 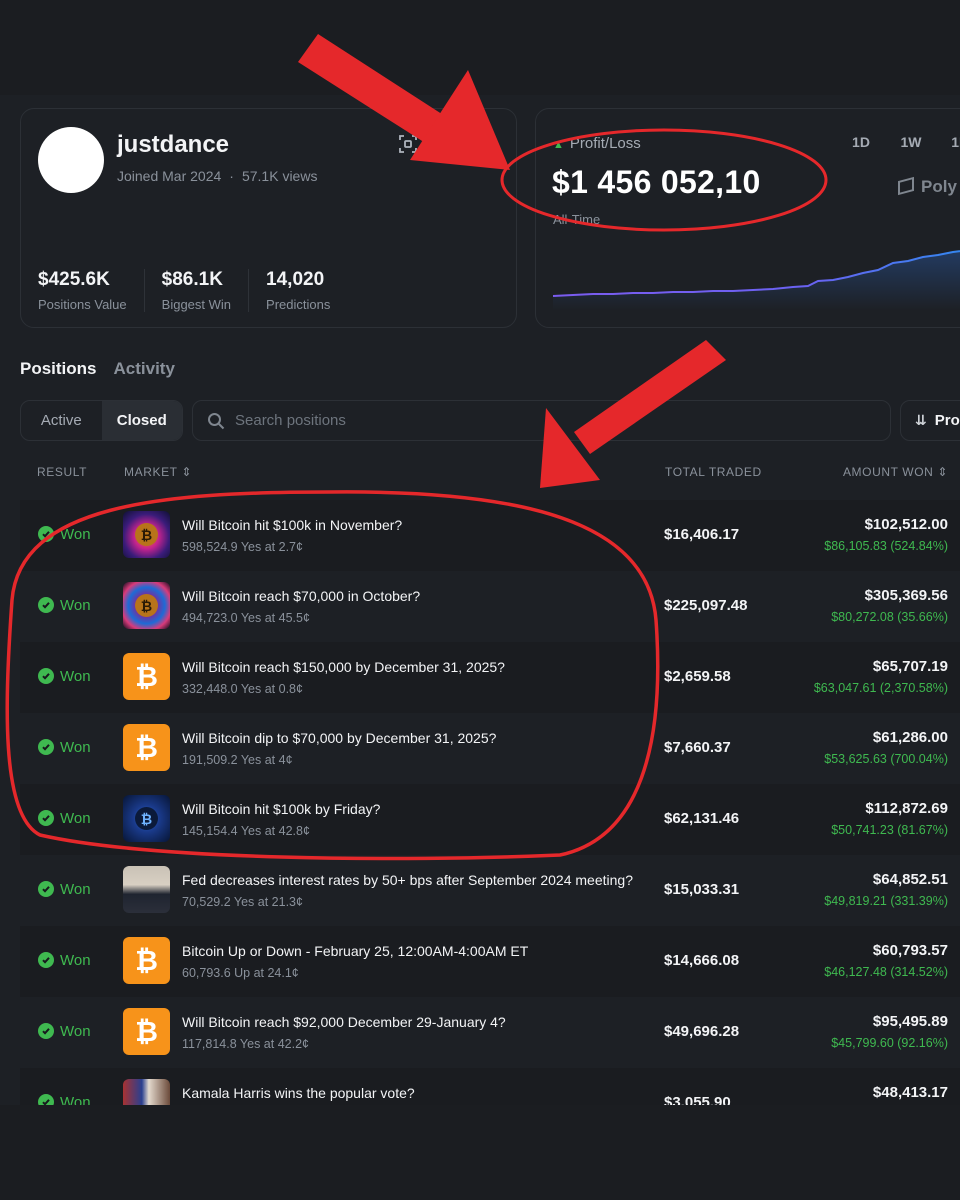 I want to click on polymarket-logo-icon, so click(x=906, y=186).